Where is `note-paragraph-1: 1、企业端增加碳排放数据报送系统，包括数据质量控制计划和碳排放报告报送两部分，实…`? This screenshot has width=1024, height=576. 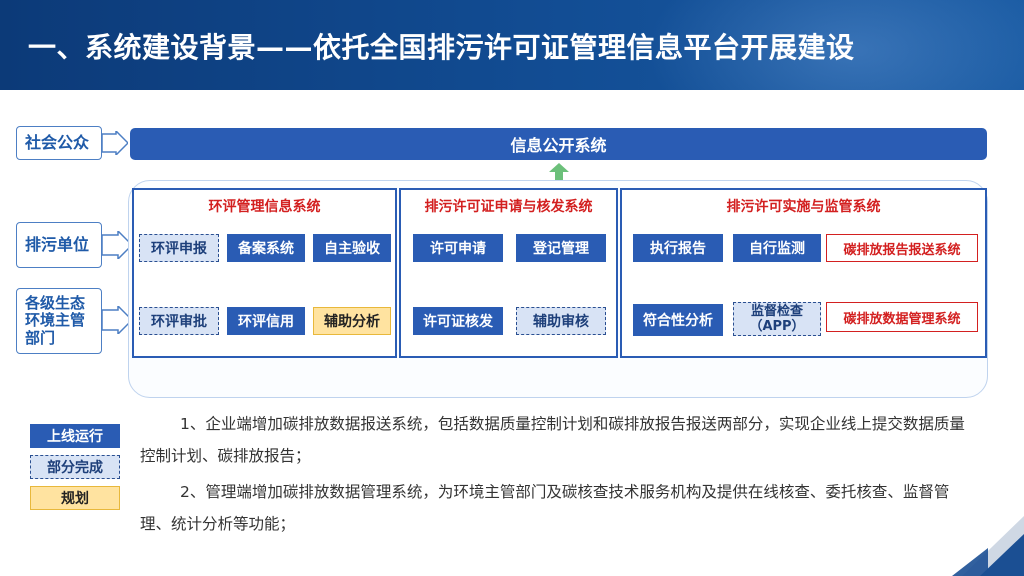 note-paragraph-1: 1、企业端增加碳排放数据报送系统，包括数据质量控制计划和碳排放报告报送两部分，实… is located at coordinates (552, 440).